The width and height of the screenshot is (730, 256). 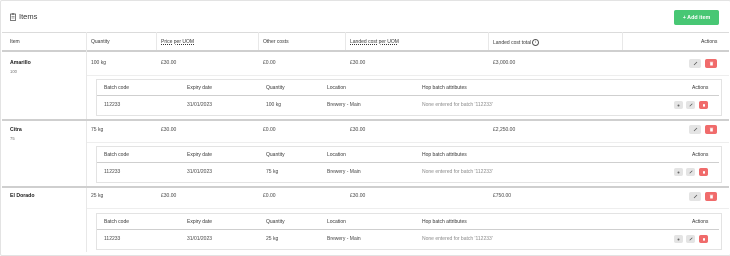 I want to click on item-sub: 100, so click(x=13, y=71).